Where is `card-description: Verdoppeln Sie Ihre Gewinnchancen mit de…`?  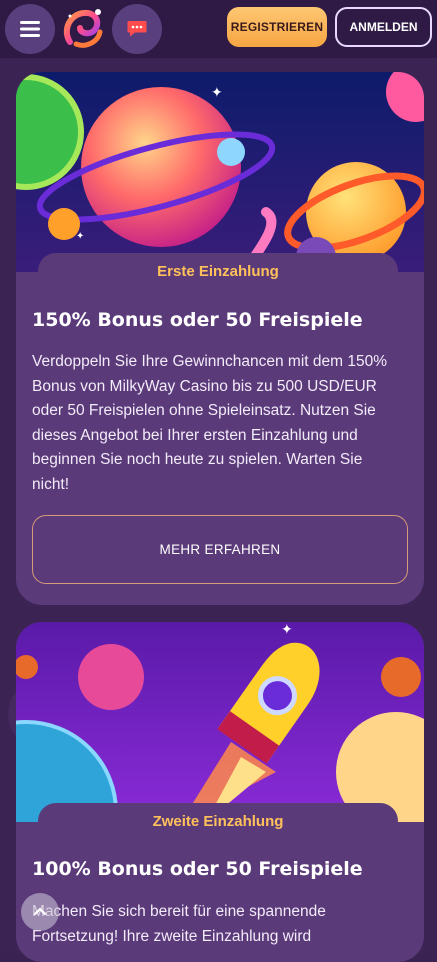 card-description: Verdoppeln Sie Ihre Gewinnchancen mit de… is located at coordinates (209, 423).